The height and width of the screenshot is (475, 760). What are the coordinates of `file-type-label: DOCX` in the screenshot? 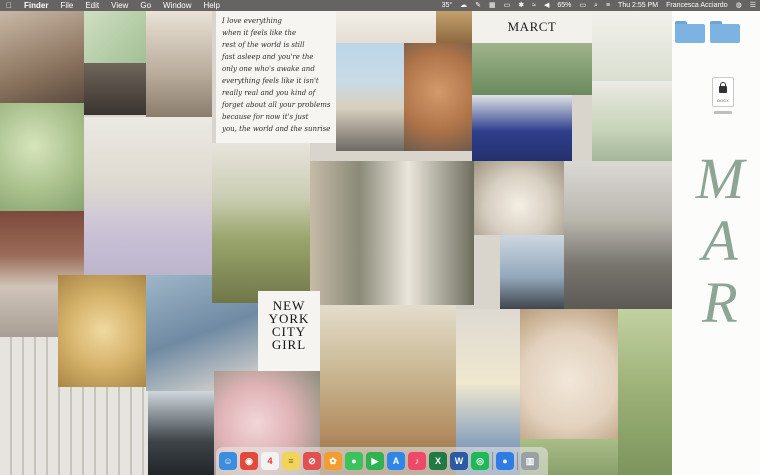 It's located at (723, 100).